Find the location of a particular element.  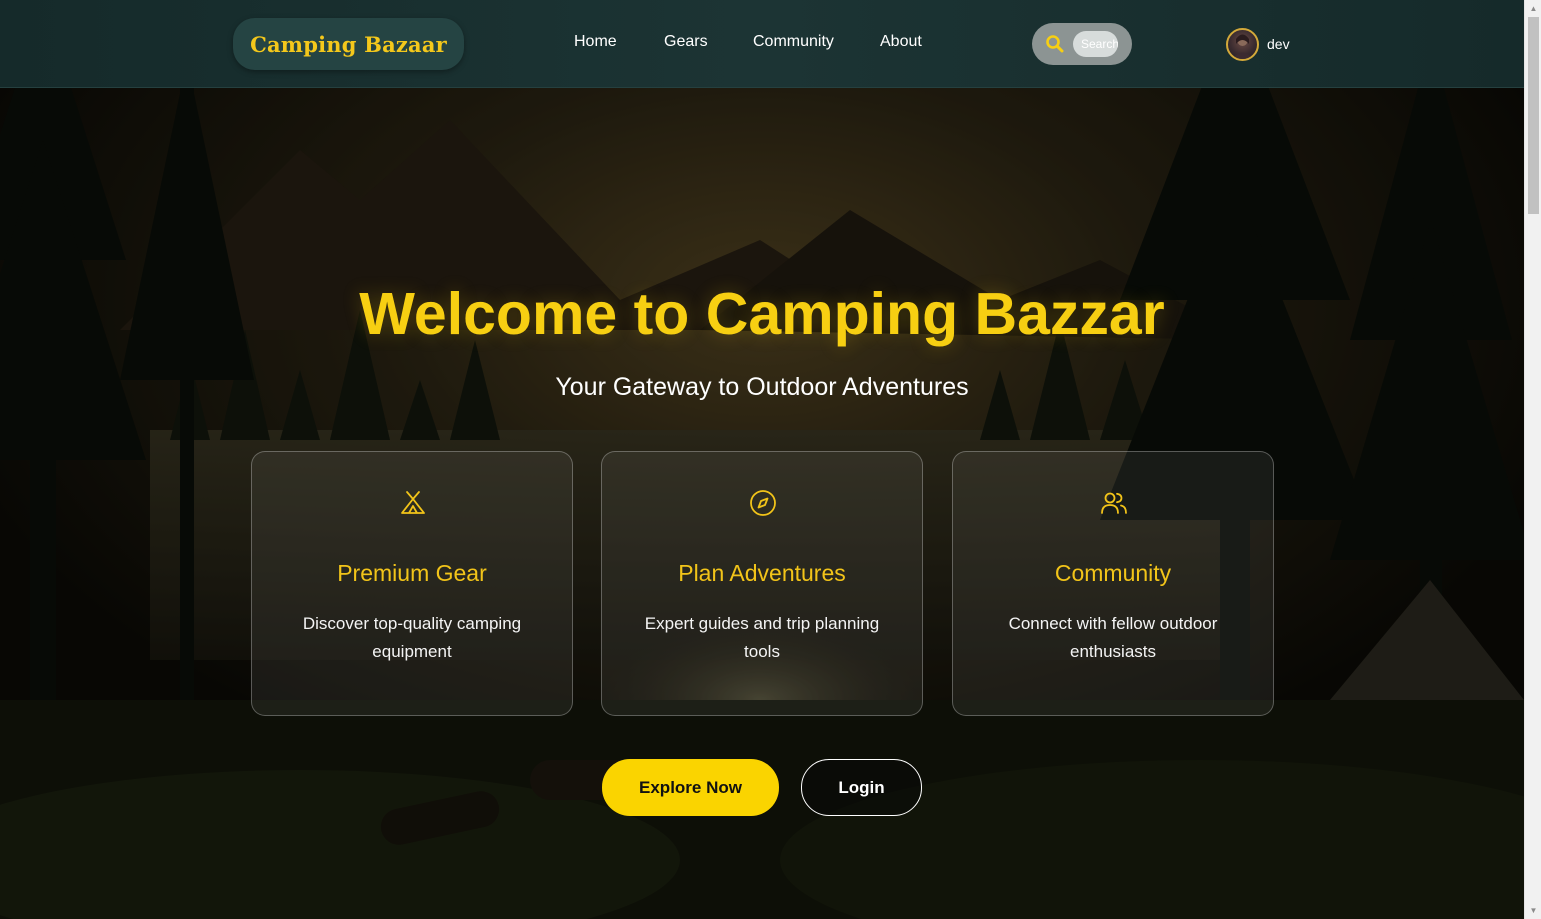

login-button: Login is located at coordinates (861, 787).